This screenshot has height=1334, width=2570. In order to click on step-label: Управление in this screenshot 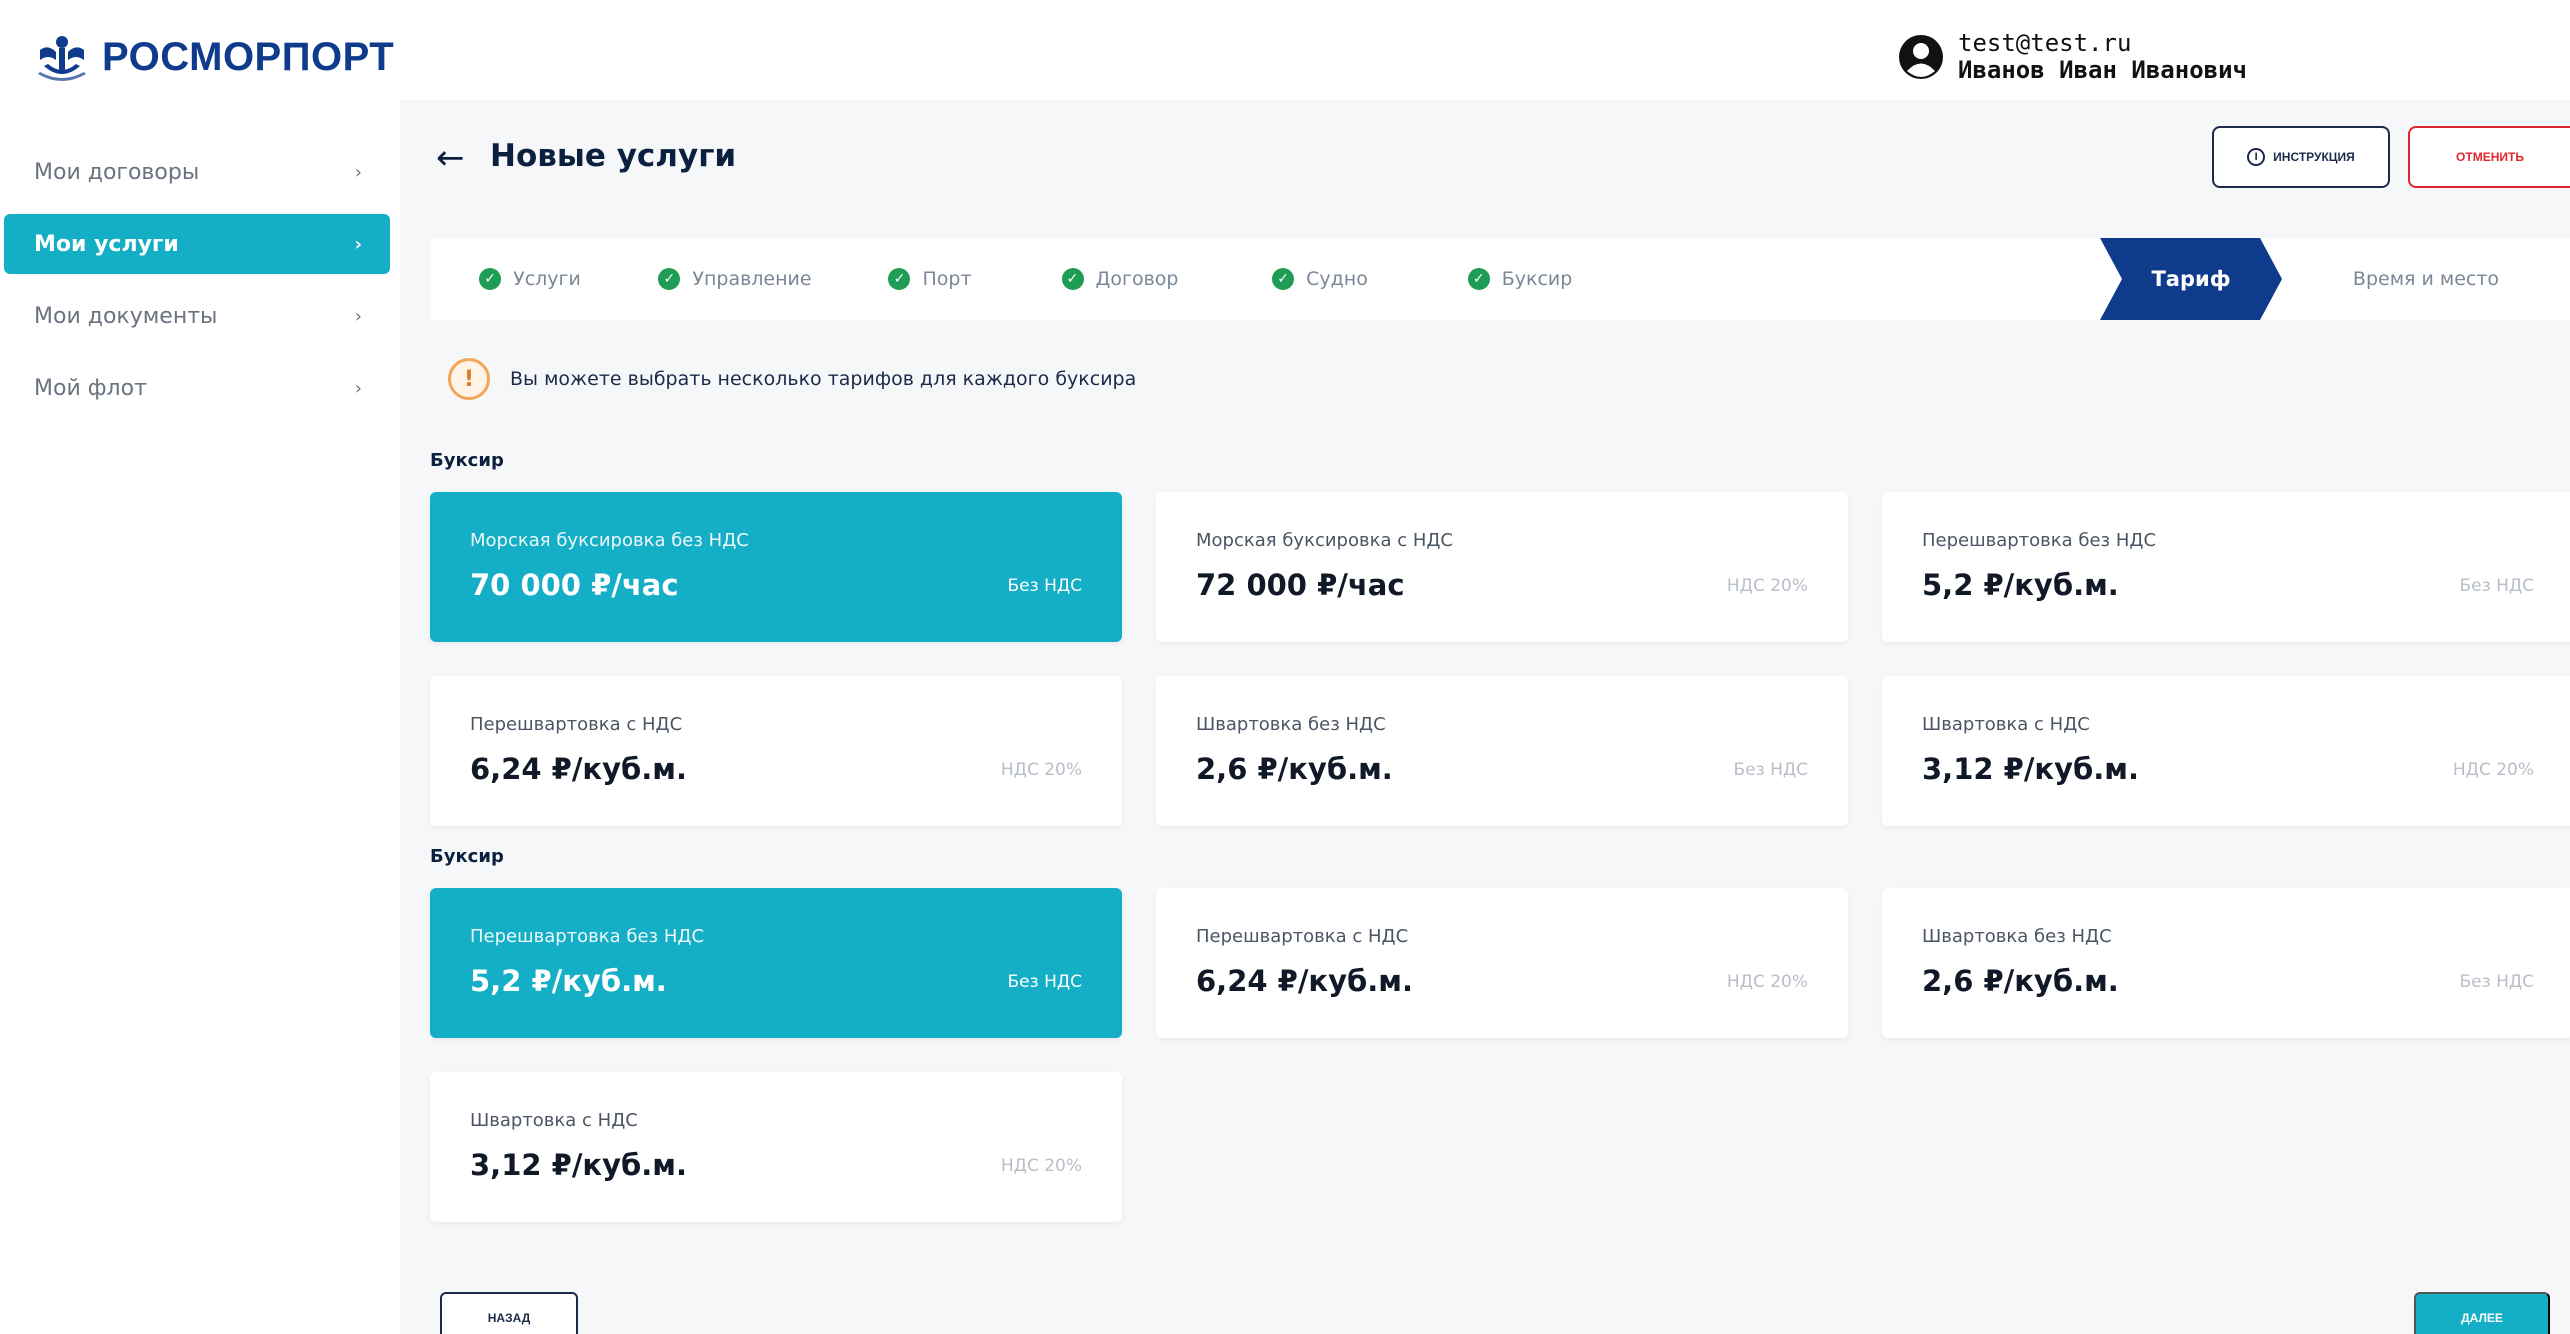, I will do `click(752, 279)`.